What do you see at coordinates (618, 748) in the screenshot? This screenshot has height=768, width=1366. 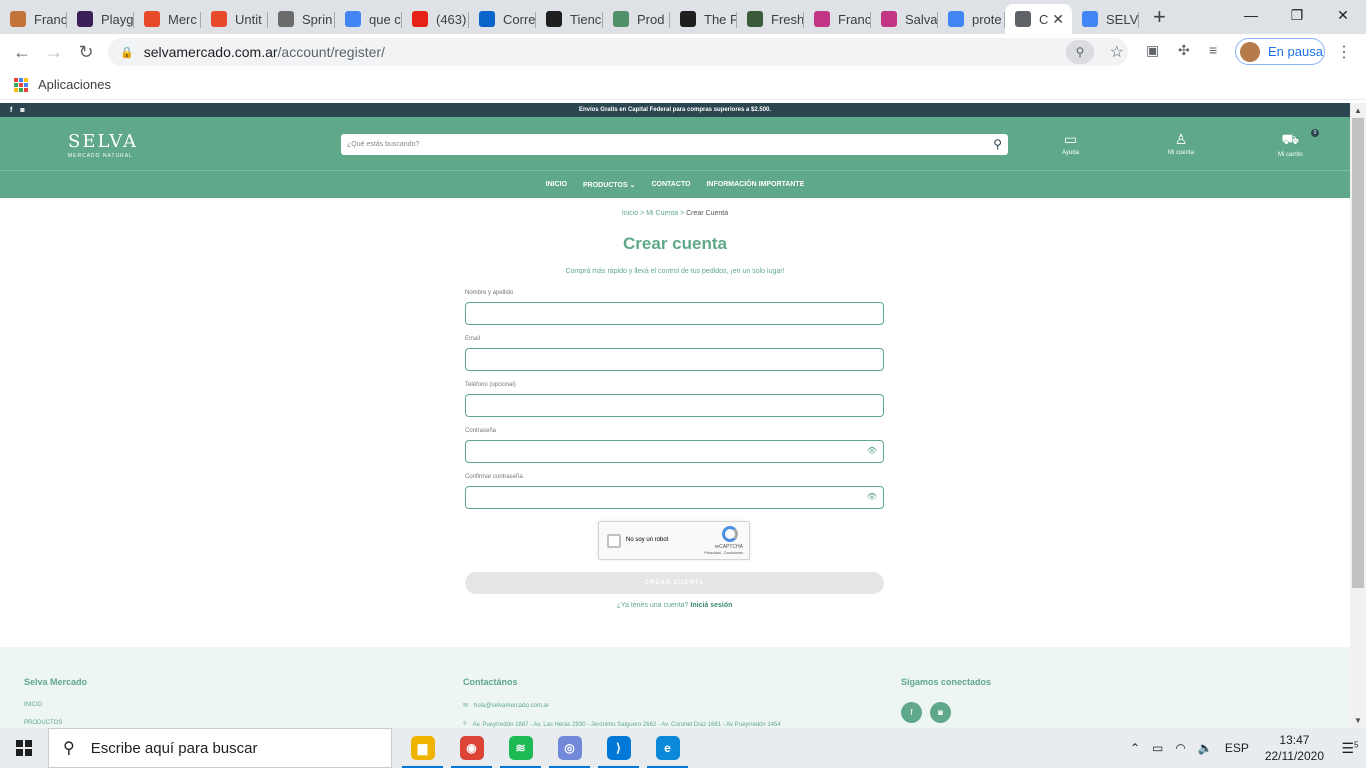 I see `taskbar-app: ⟩` at bounding box center [618, 748].